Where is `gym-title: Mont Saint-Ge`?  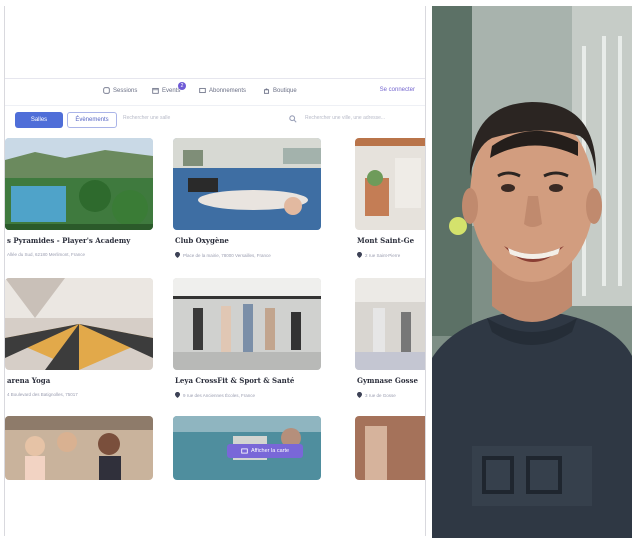 gym-title: Mont Saint-Ge is located at coordinates (386, 240).